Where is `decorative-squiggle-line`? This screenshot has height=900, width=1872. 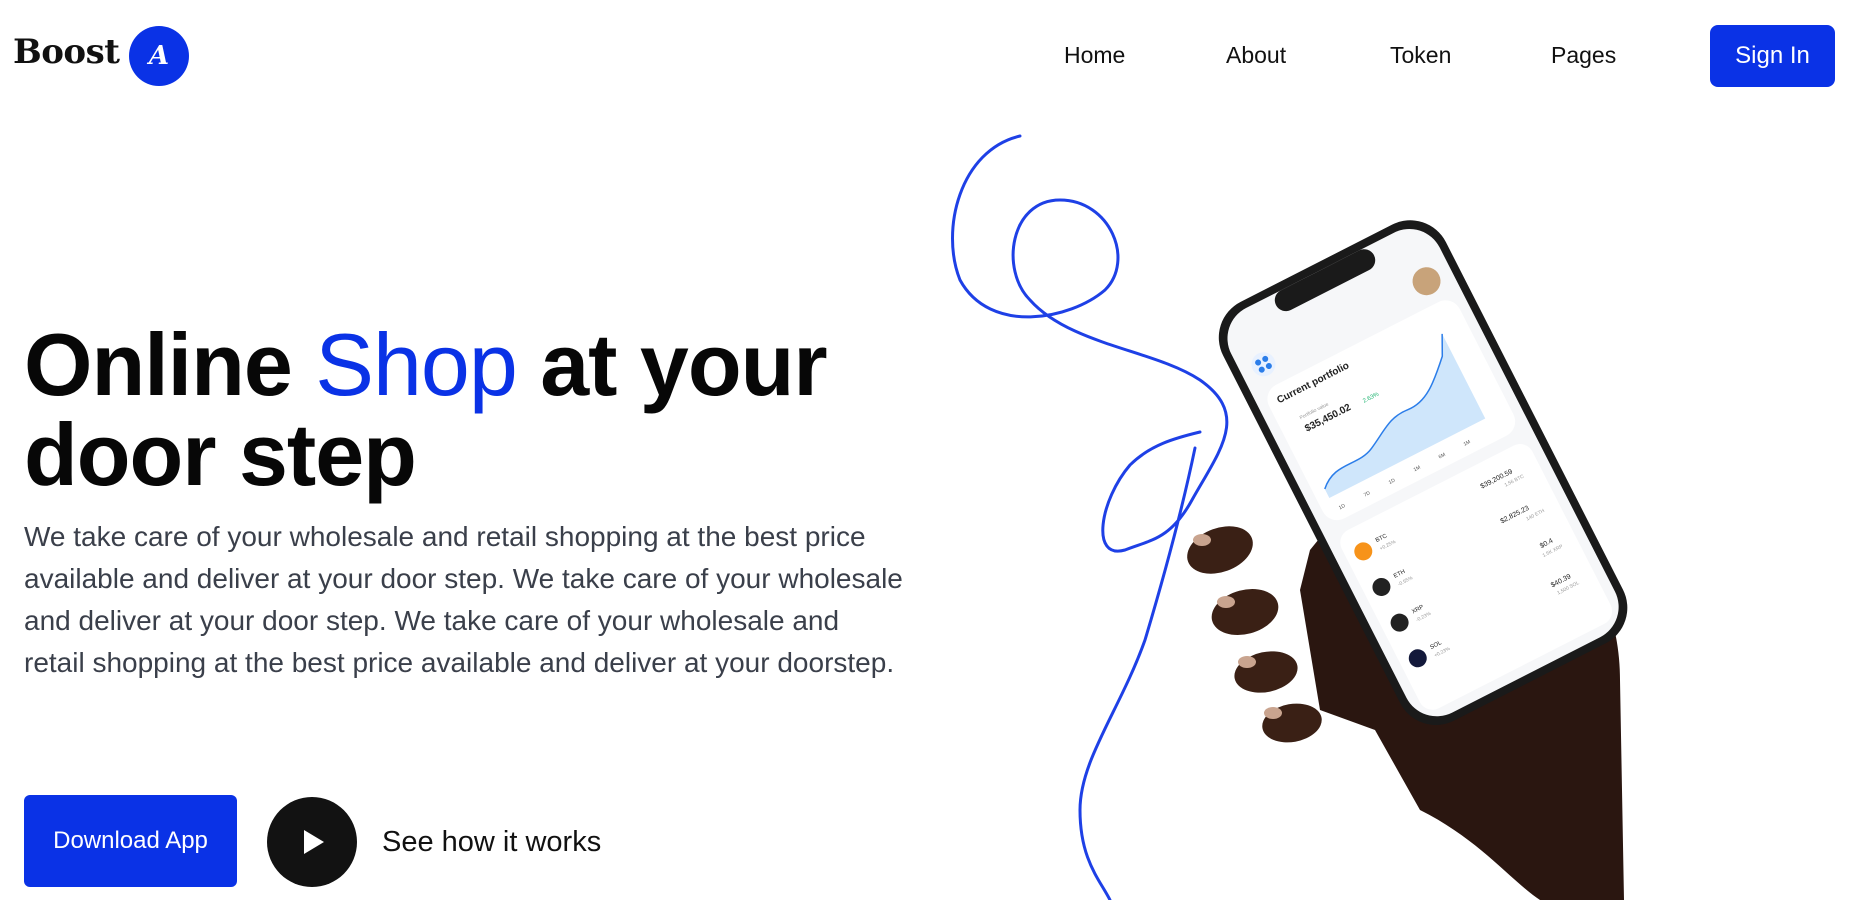
decorative-squiggle-line is located at coordinates (1090, 517).